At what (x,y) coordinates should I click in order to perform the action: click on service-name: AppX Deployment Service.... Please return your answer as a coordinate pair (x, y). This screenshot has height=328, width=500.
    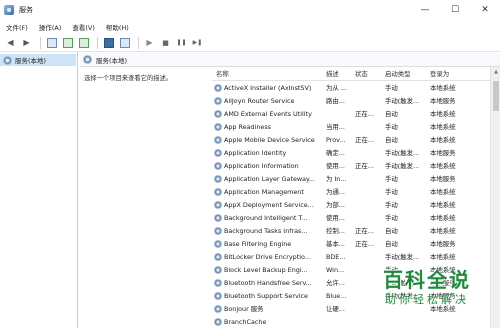
    Looking at the image, I should click on (269, 204).